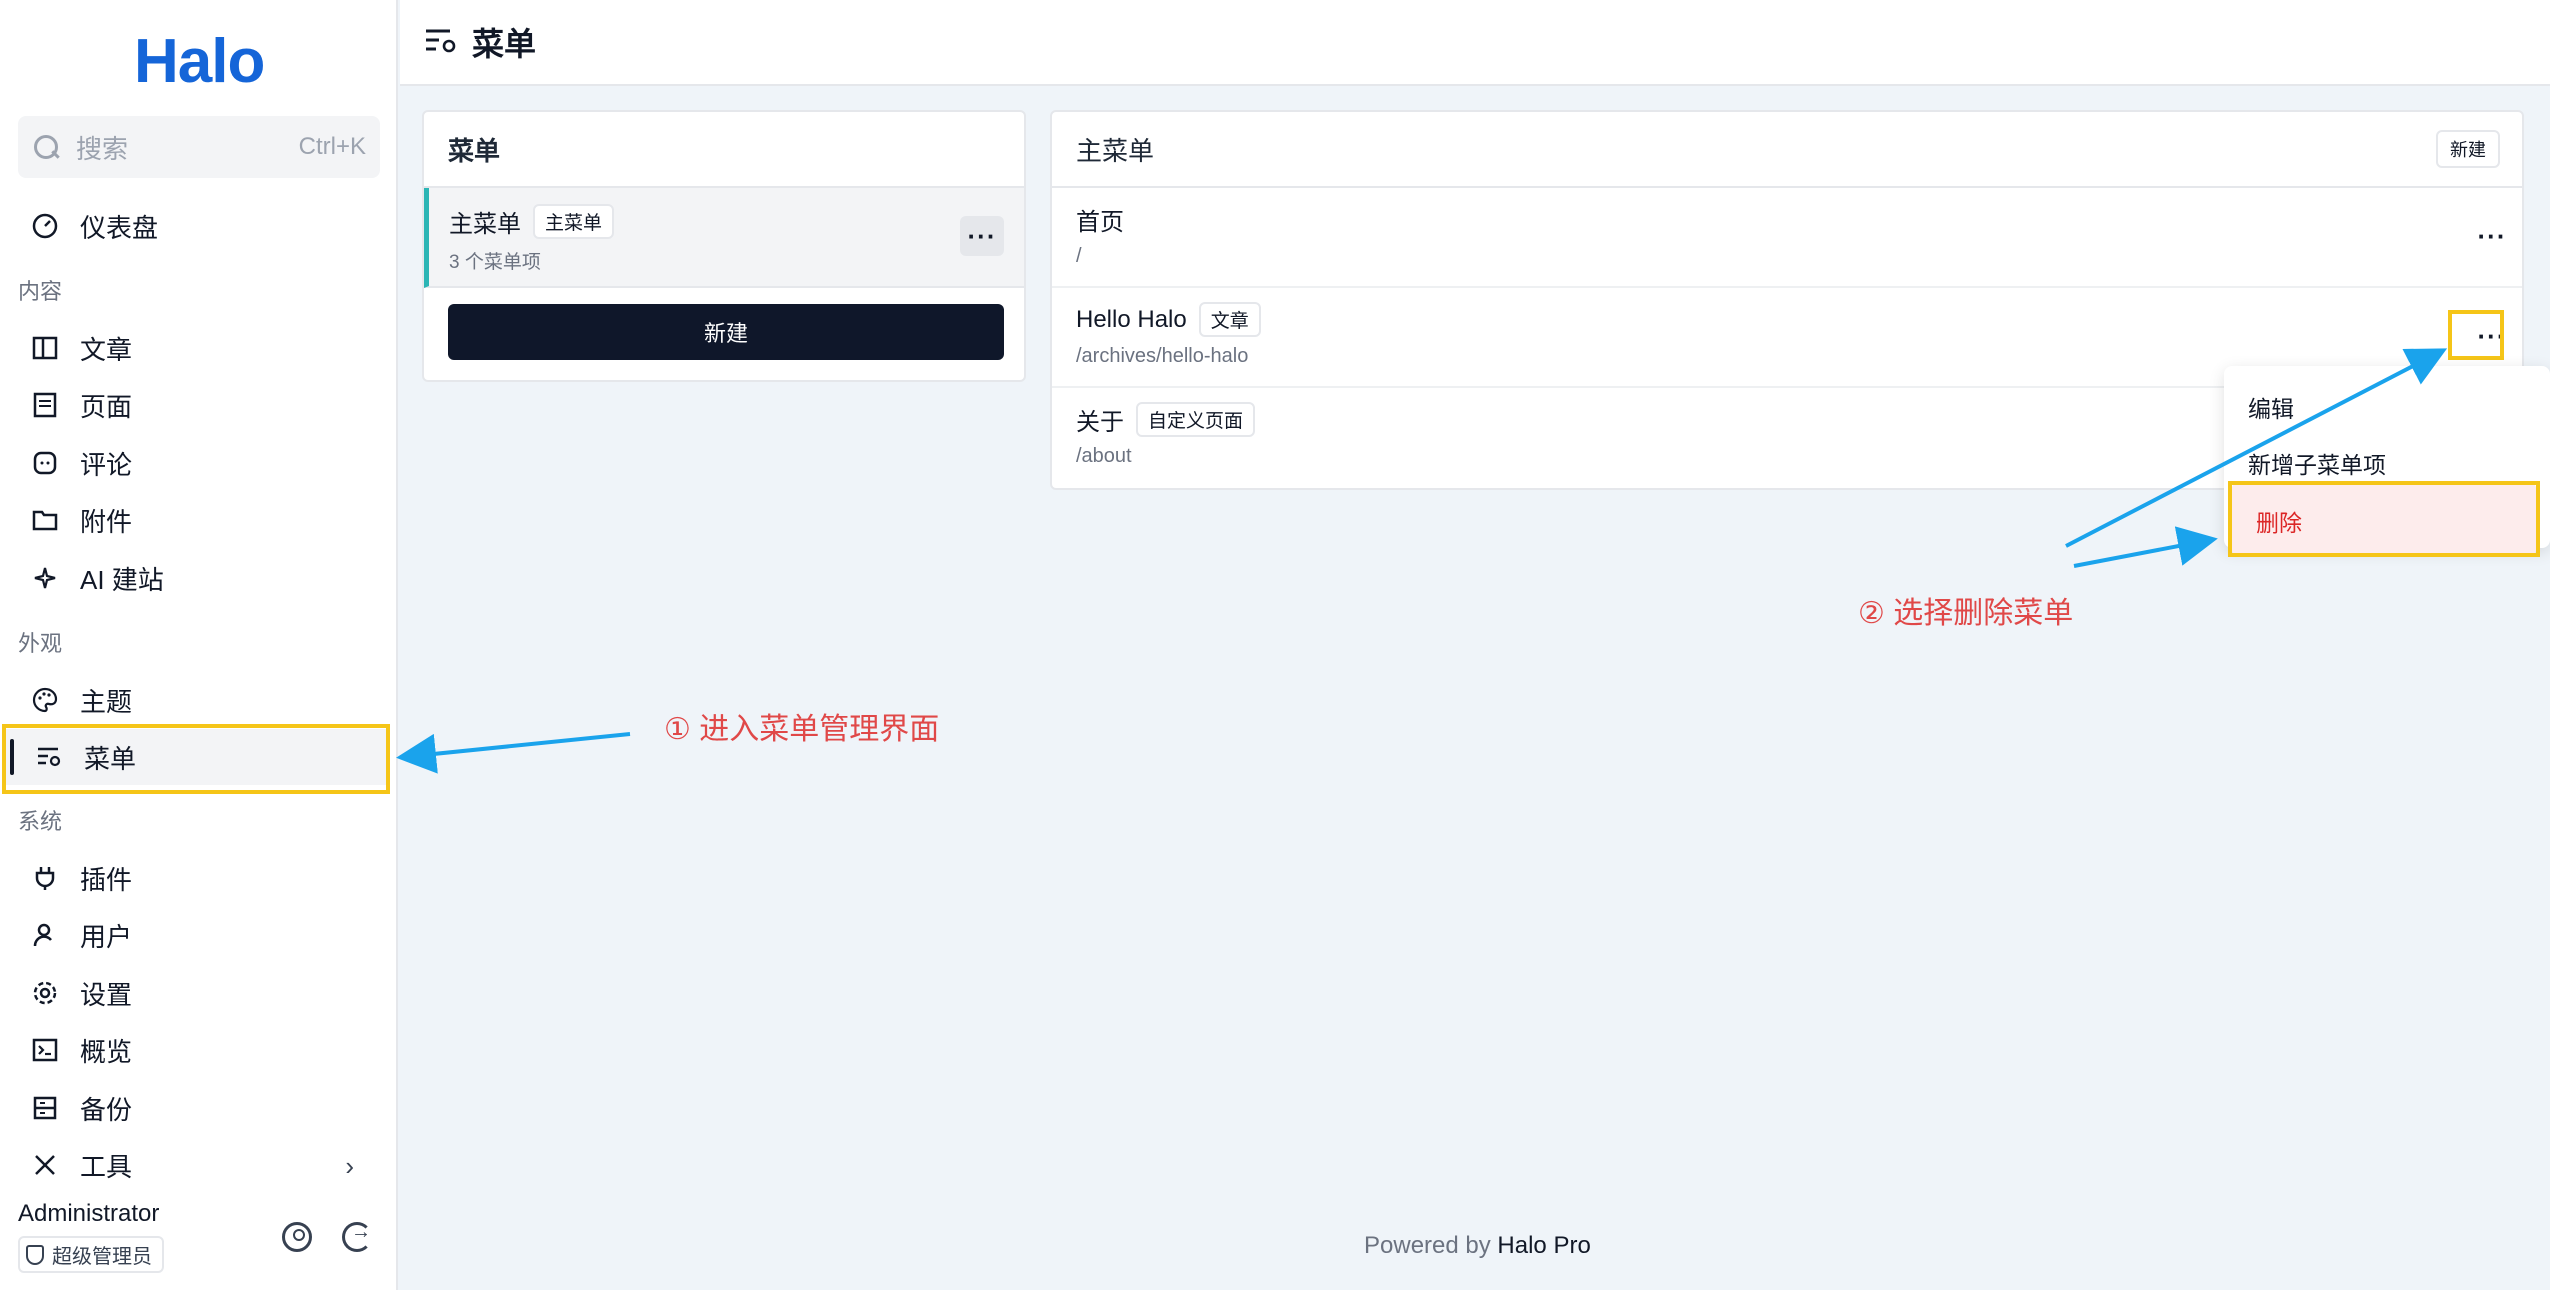 Image resolution: width=2550 pixels, height=1290 pixels. I want to click on new-menu-item-button: 新建, so click(2468, 149).